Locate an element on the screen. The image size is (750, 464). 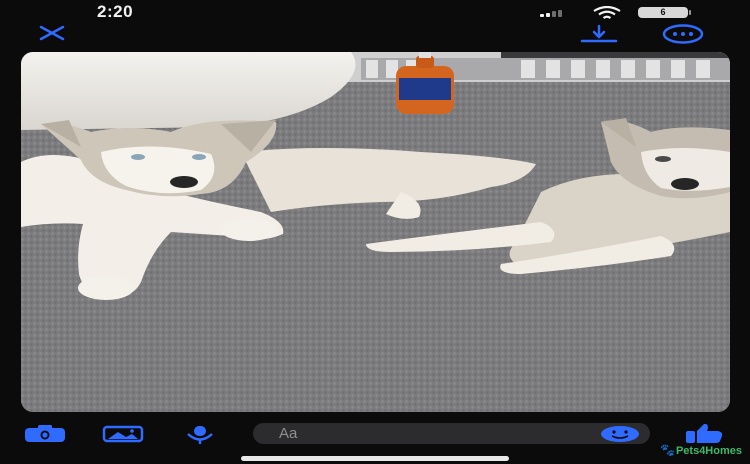
wifi-icon is located at coordinates (607, 12).